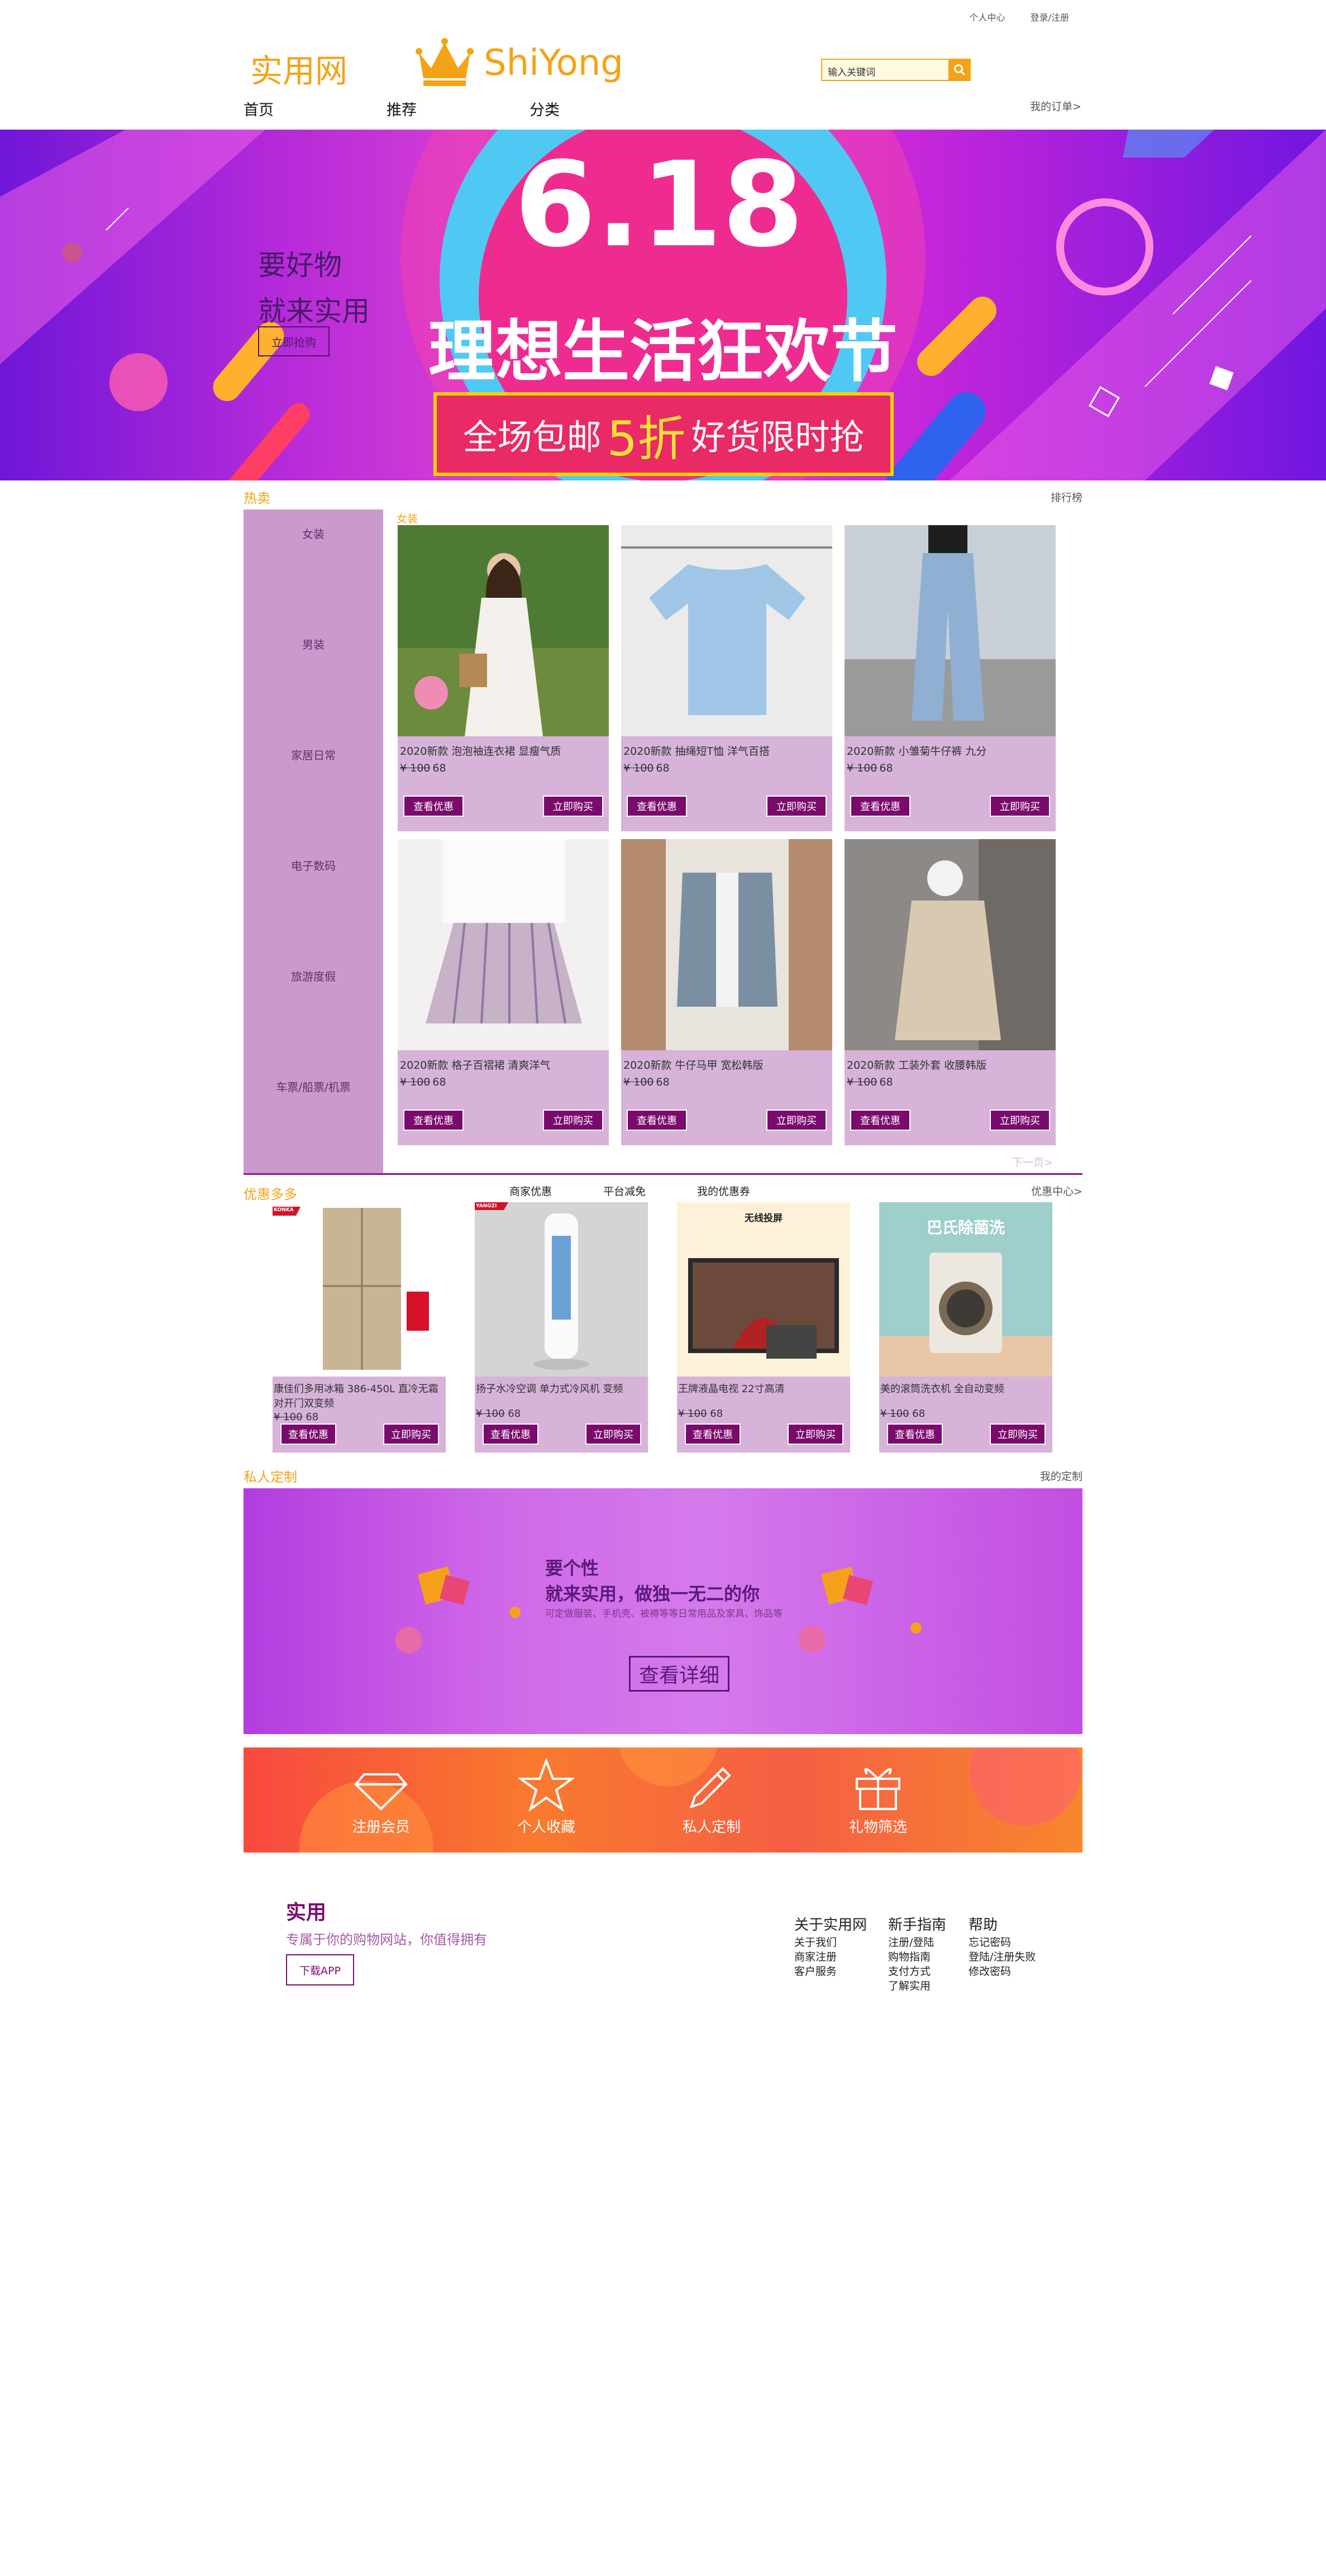 The width and height of the screenshot is (1326, 2576). Describe the element at coordinates (885, 70) in the screenshot. I see `search-input: 输入关键词` at that location.